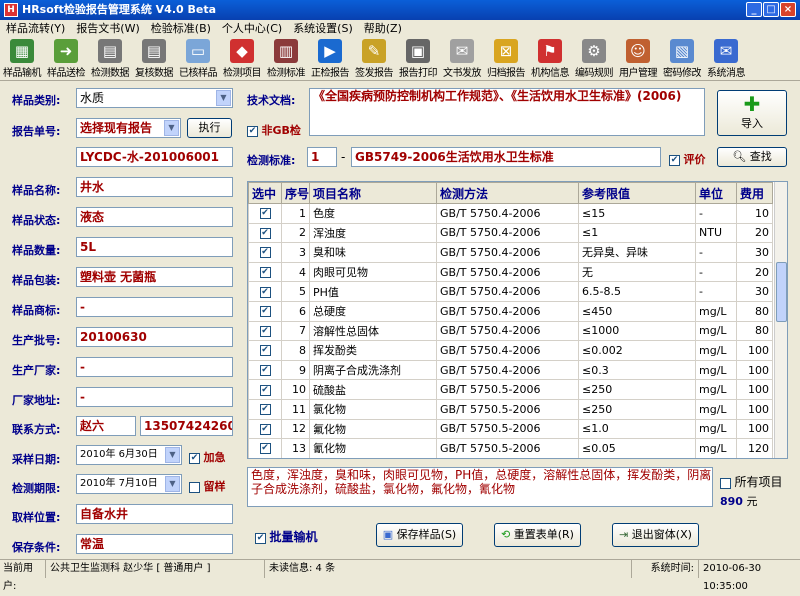 This screenshot has width=800, height=596. What do you see at coordinates (129, 455) in the screenshot?
I see `sample-date-picker: 2010年 6月30日 ▼` at bounding box center [129, 455].